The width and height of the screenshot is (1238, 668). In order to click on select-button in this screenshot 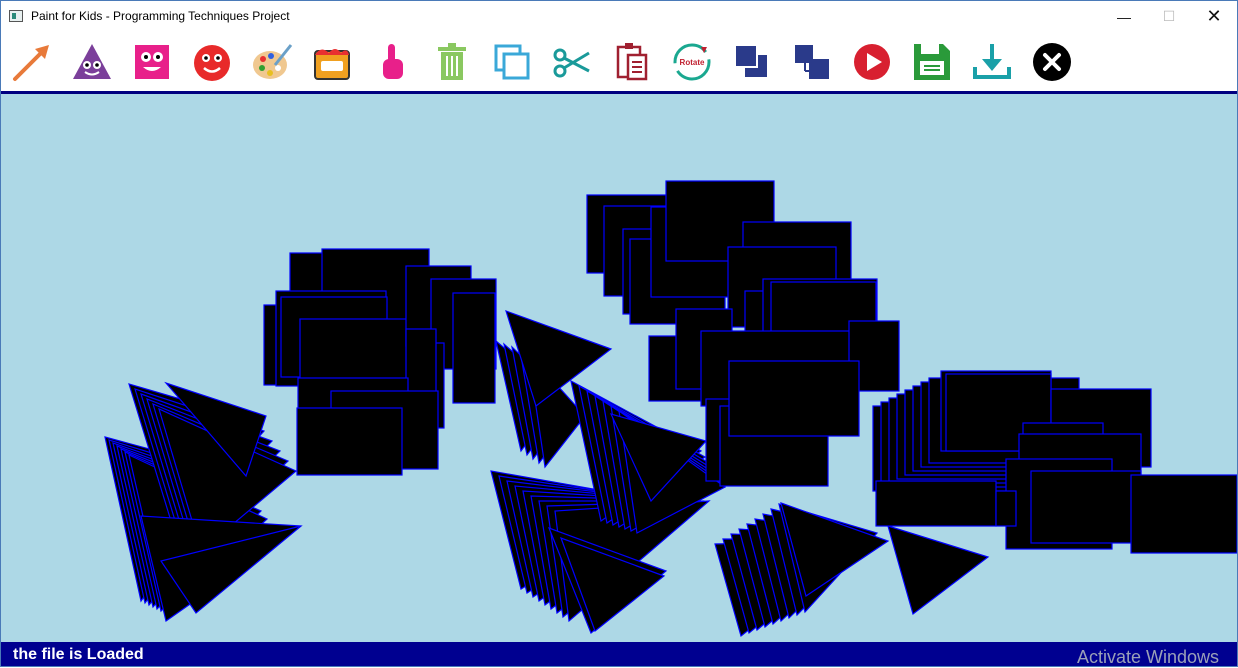, I will do `click(392, 62)`.